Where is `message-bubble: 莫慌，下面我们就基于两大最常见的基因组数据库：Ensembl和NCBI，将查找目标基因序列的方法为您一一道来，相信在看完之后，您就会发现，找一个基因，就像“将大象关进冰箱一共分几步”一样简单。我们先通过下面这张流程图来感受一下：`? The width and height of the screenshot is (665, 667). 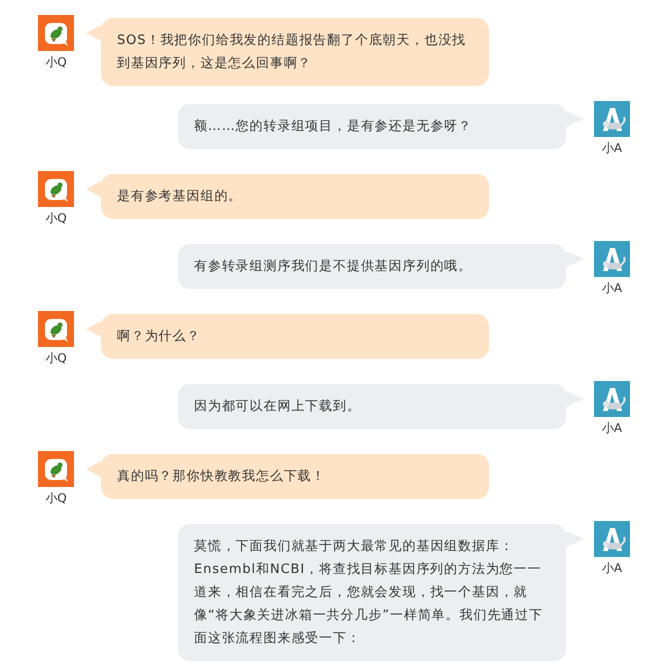 message-bubble: 莫慌，下面我们就基于两大最常见的基因组数据库：Ensembl和NCBI，将查找目标基因序列的方法为您一一道来，相信在看完之后，您就会发现，找一个基因，就像“将大象关进冰箱一共分几步”一样简单。我们先通过下面这张流程图来感受一下： is located at coordinates (372, 592).